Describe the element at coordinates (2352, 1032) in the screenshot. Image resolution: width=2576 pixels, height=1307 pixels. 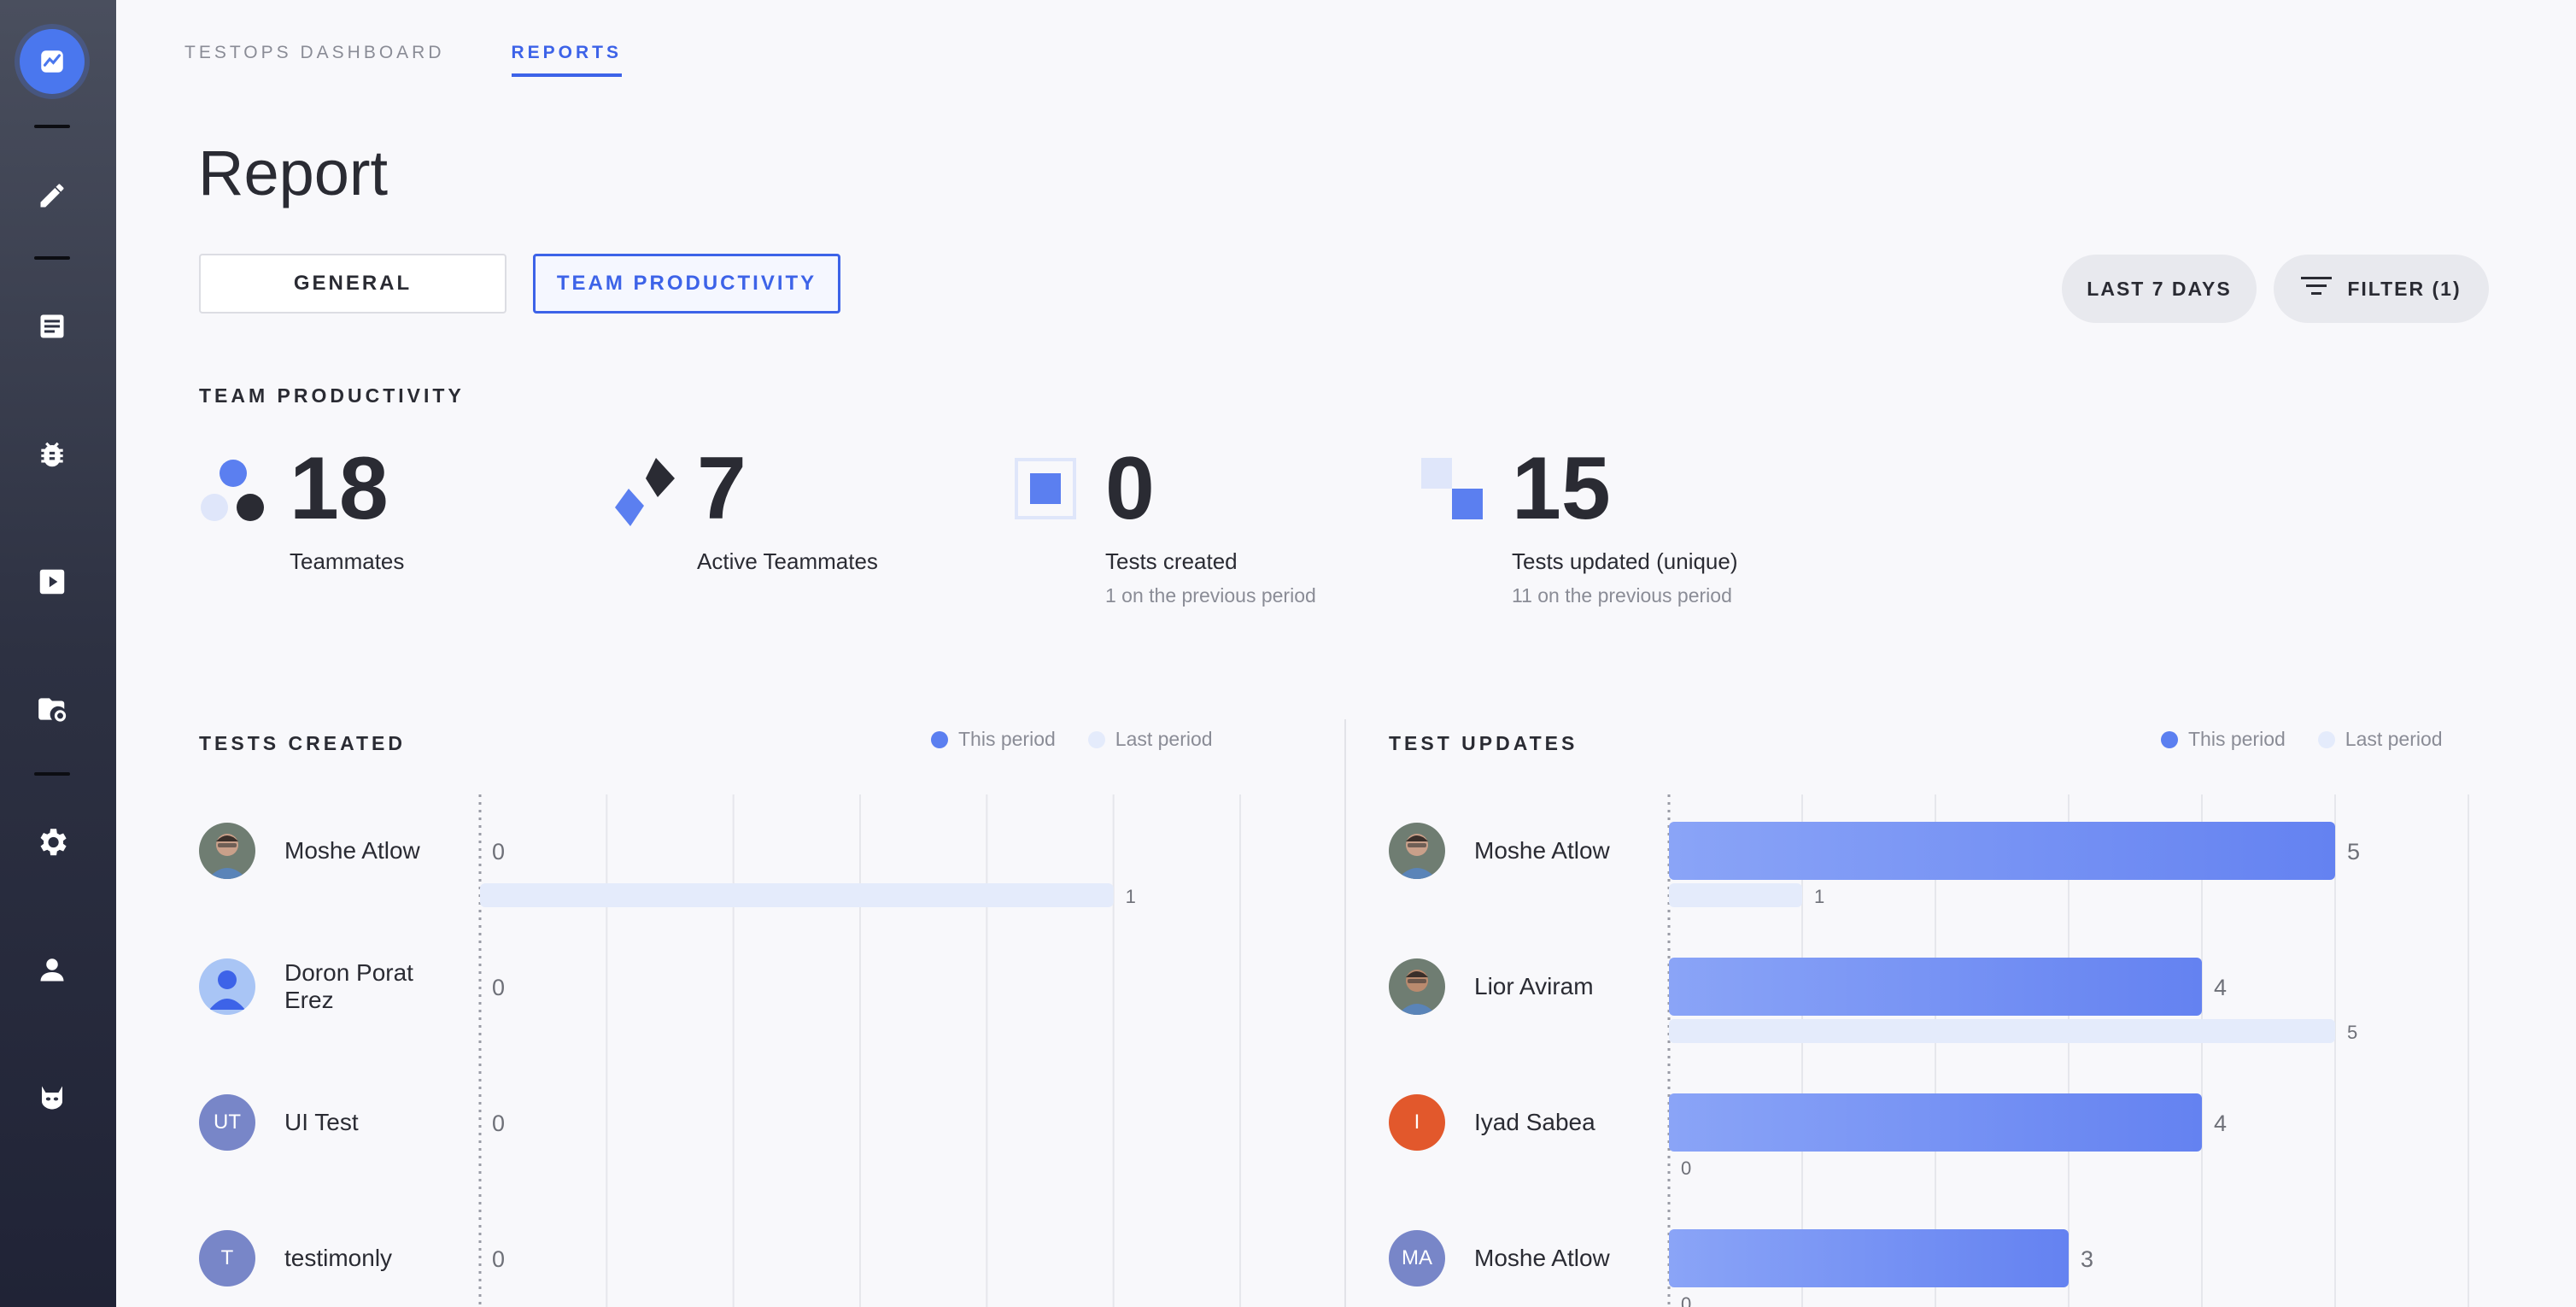
I see `bar-last-value: 5` at that location.